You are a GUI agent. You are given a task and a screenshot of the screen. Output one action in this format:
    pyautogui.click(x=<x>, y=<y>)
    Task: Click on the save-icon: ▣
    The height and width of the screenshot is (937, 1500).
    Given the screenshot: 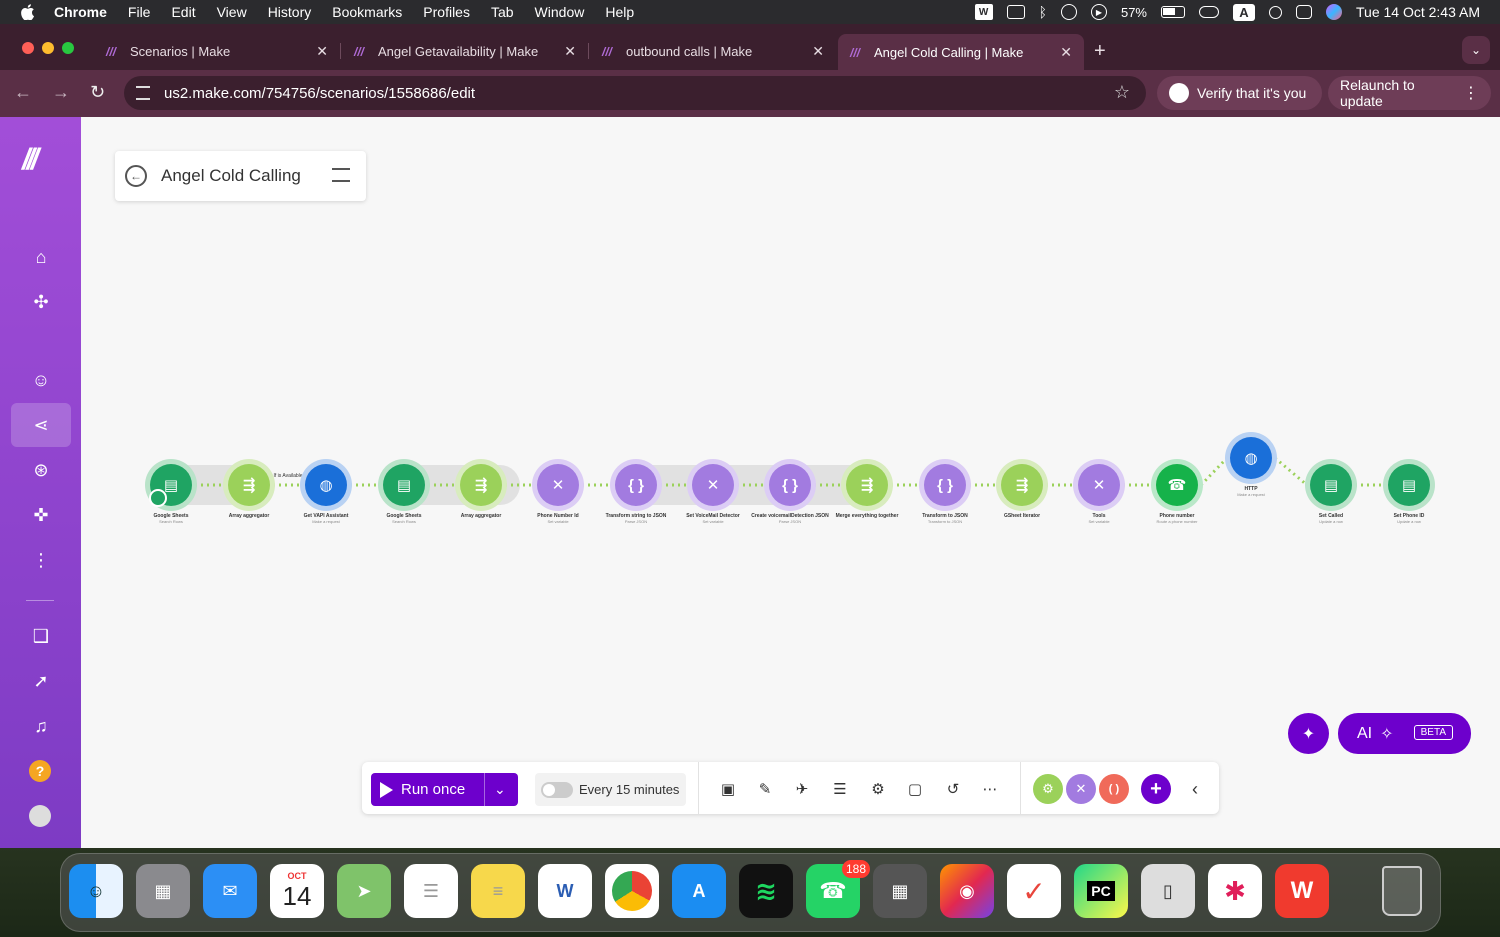 What is the action you would take?
    pyautogui.click(x=728, y=789)
    